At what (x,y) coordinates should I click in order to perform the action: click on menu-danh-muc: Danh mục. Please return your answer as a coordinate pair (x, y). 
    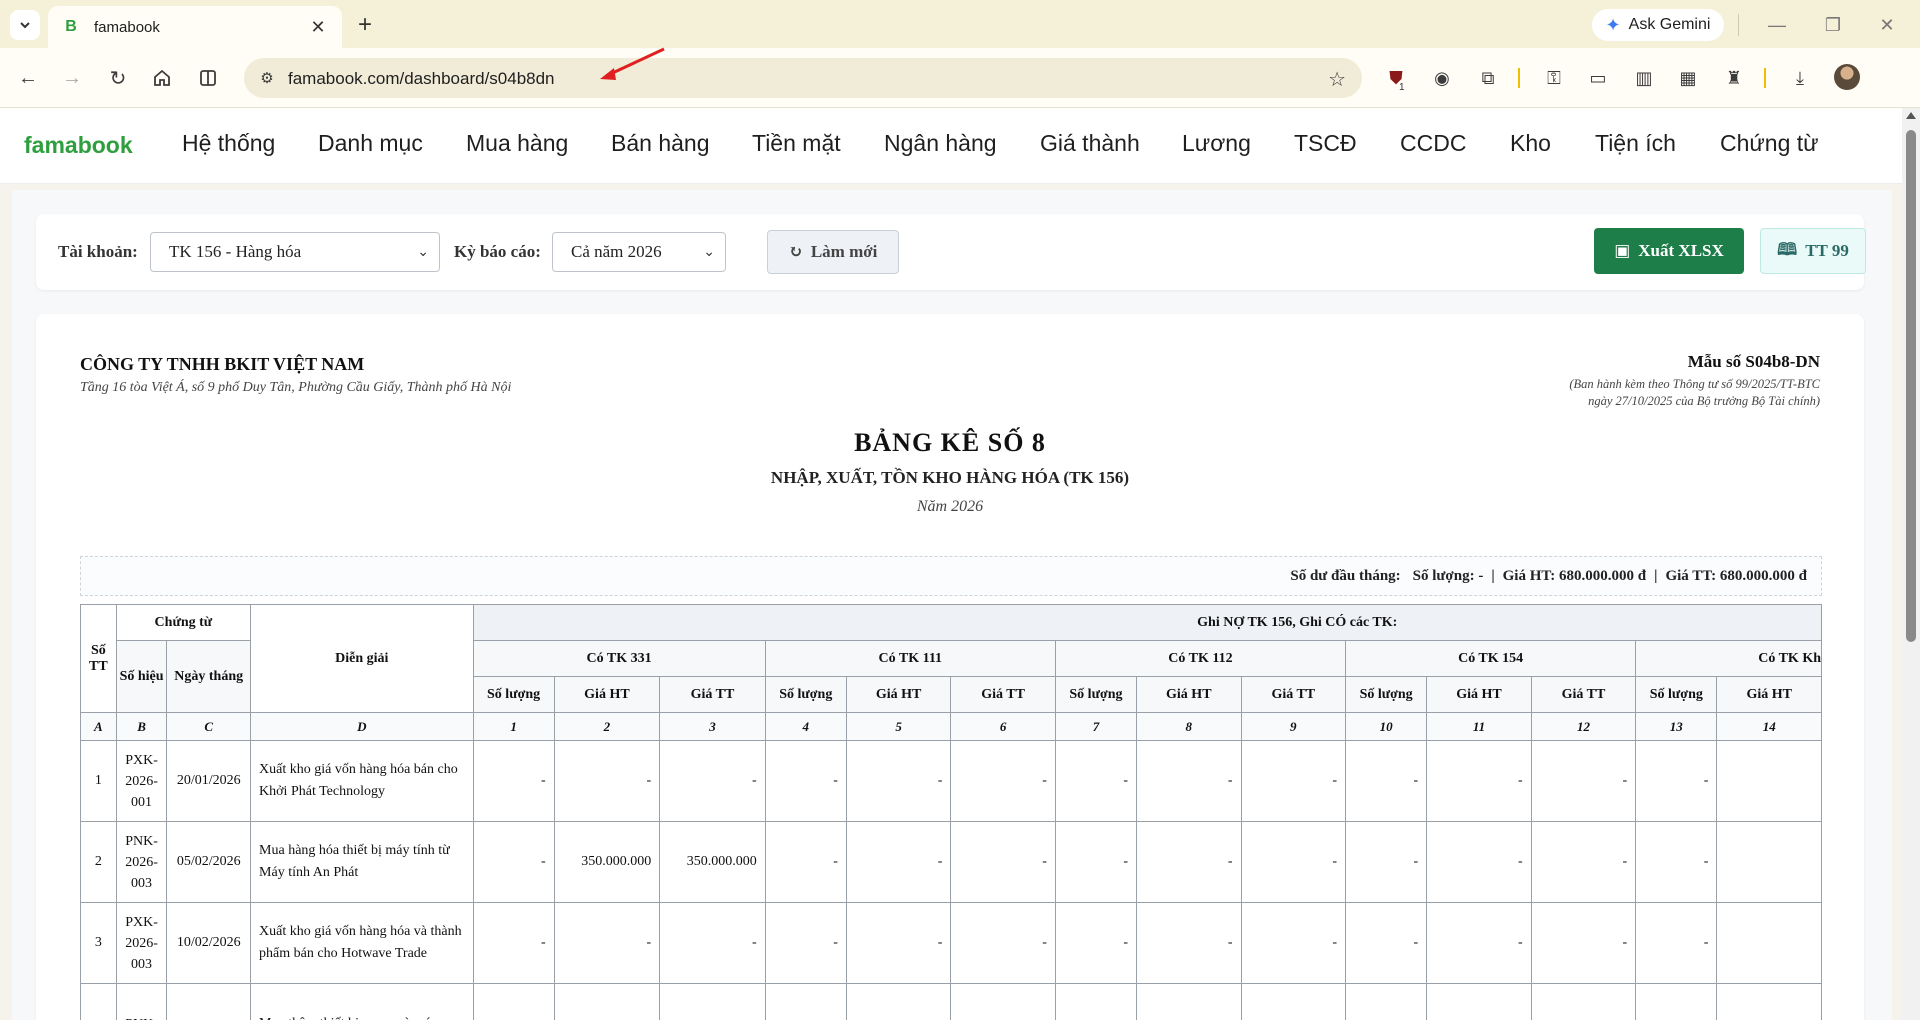
    Looking at the image, I should click on (370, 143).